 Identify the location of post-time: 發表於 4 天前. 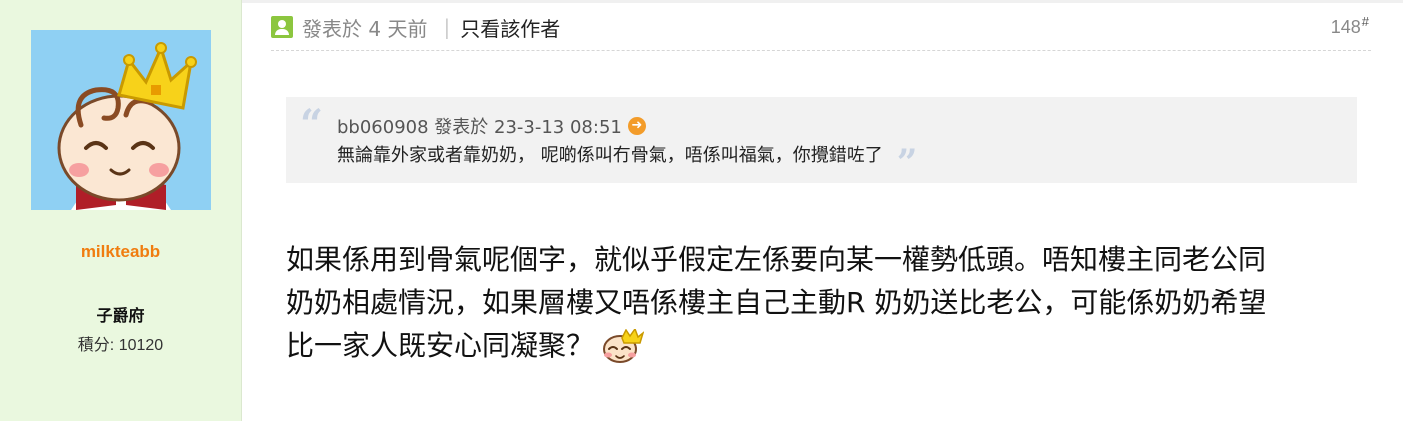
(365, 28).